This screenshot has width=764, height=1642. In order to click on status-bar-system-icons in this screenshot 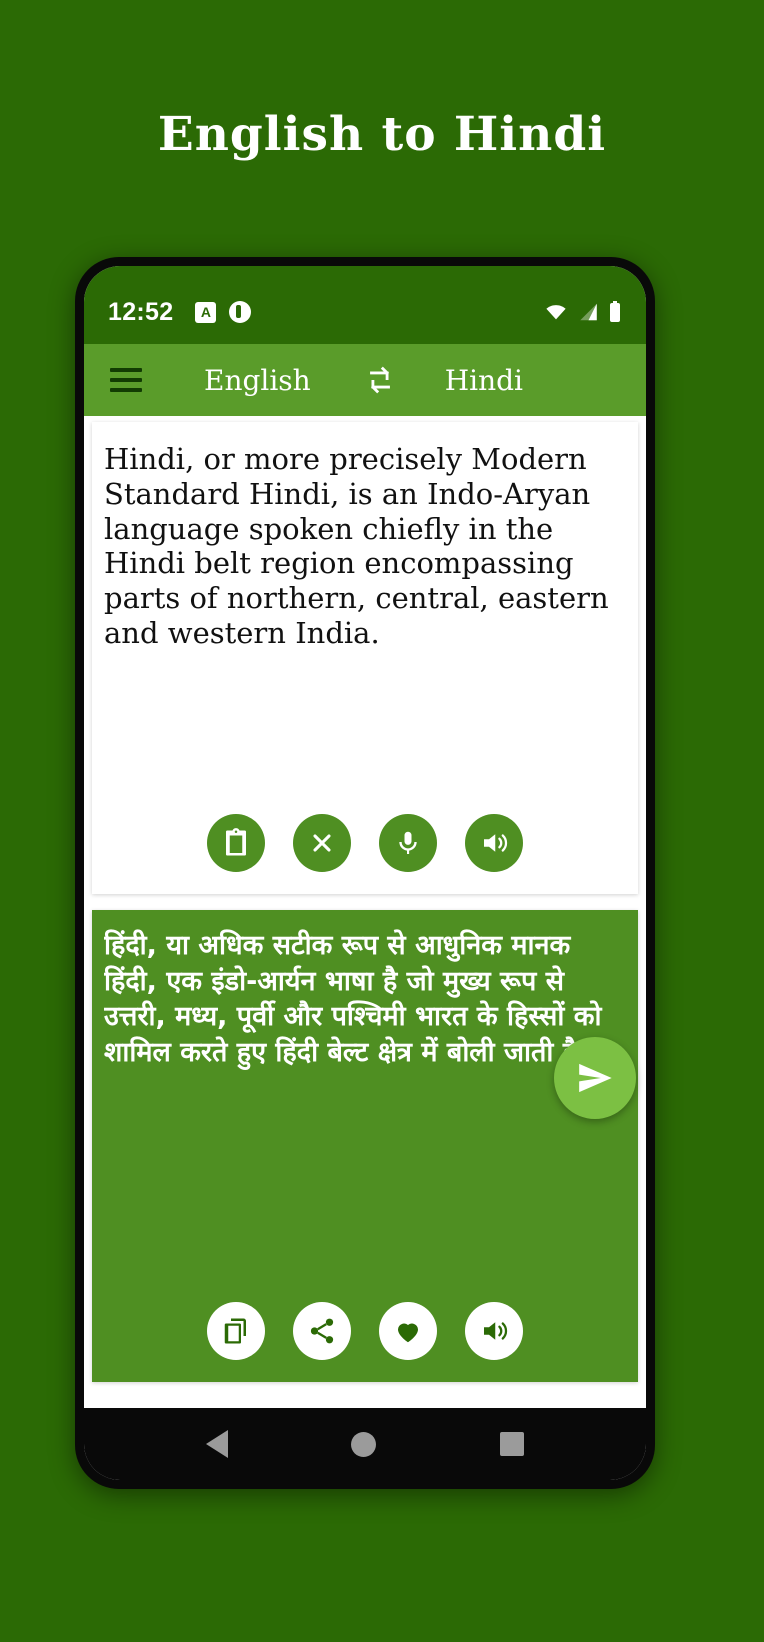, I will do `click(582, 312)`.